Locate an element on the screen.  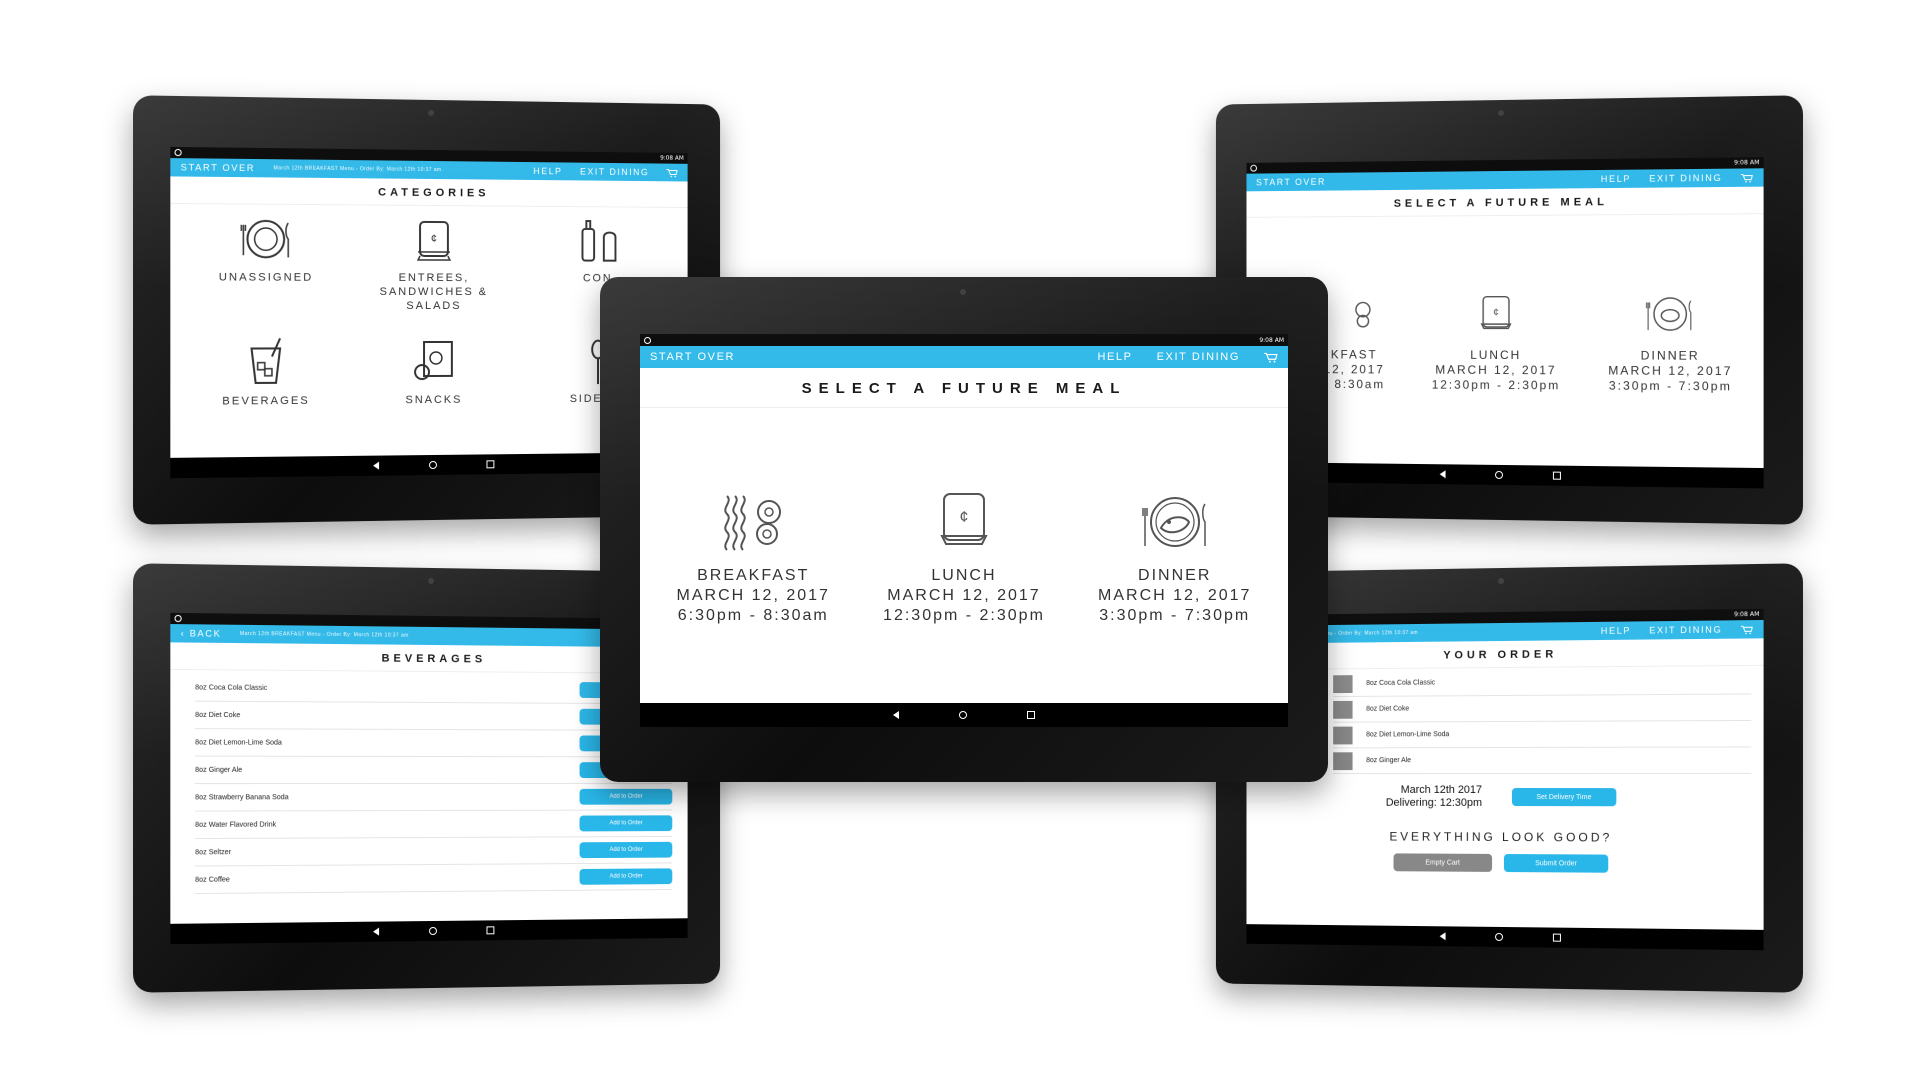
breakfast-icon is located at coordinates (753, 522).